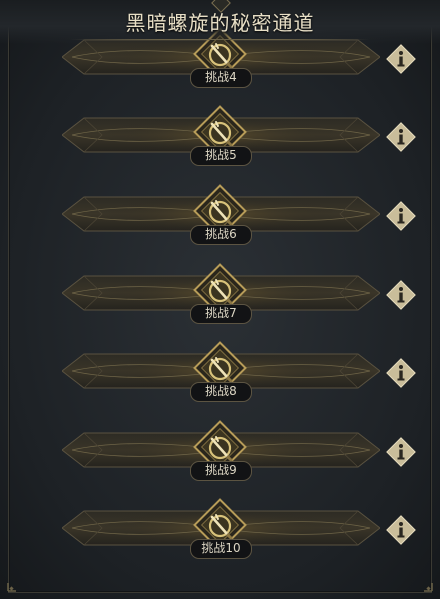 The height and width of the screenshot is (599, 440). What do you see at coordinates (220, 39) in the screenshot?
I see `header-divider` at bounding box center [220, 39].